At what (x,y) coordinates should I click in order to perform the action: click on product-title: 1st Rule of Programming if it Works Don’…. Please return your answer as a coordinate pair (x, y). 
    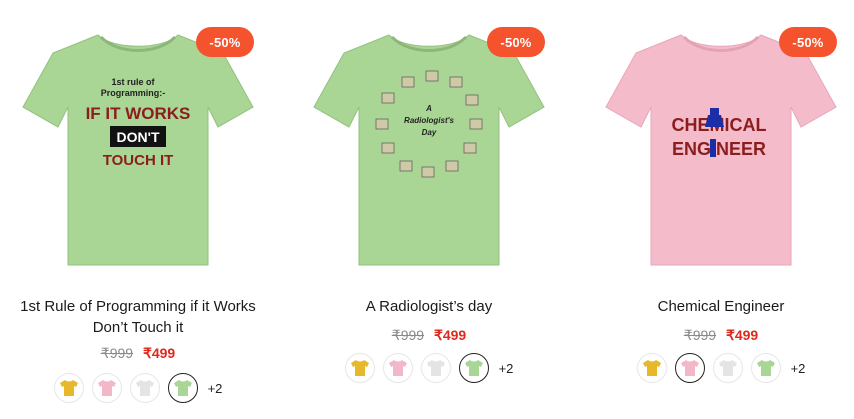
    Looking at the image, I should click on (138, 317).